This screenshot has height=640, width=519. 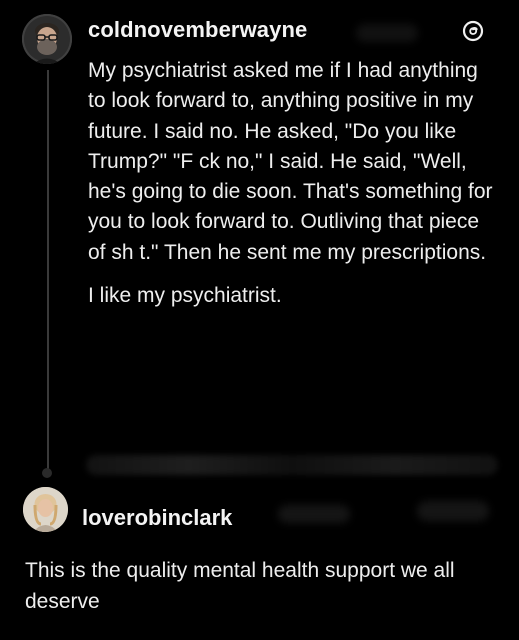 I want to click on threads-icon, so click(x=473, y=31).